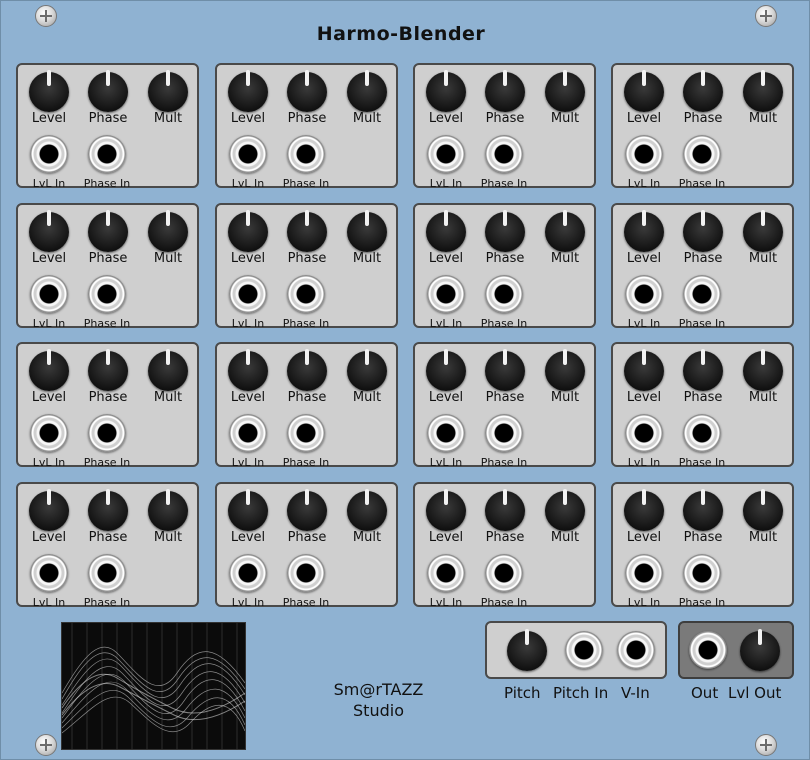  Describe the element at coordinates (306, 405) in the screenshot. I see `harmonic-module-10: Level Phase Mult LvL In Phase In` at that location.